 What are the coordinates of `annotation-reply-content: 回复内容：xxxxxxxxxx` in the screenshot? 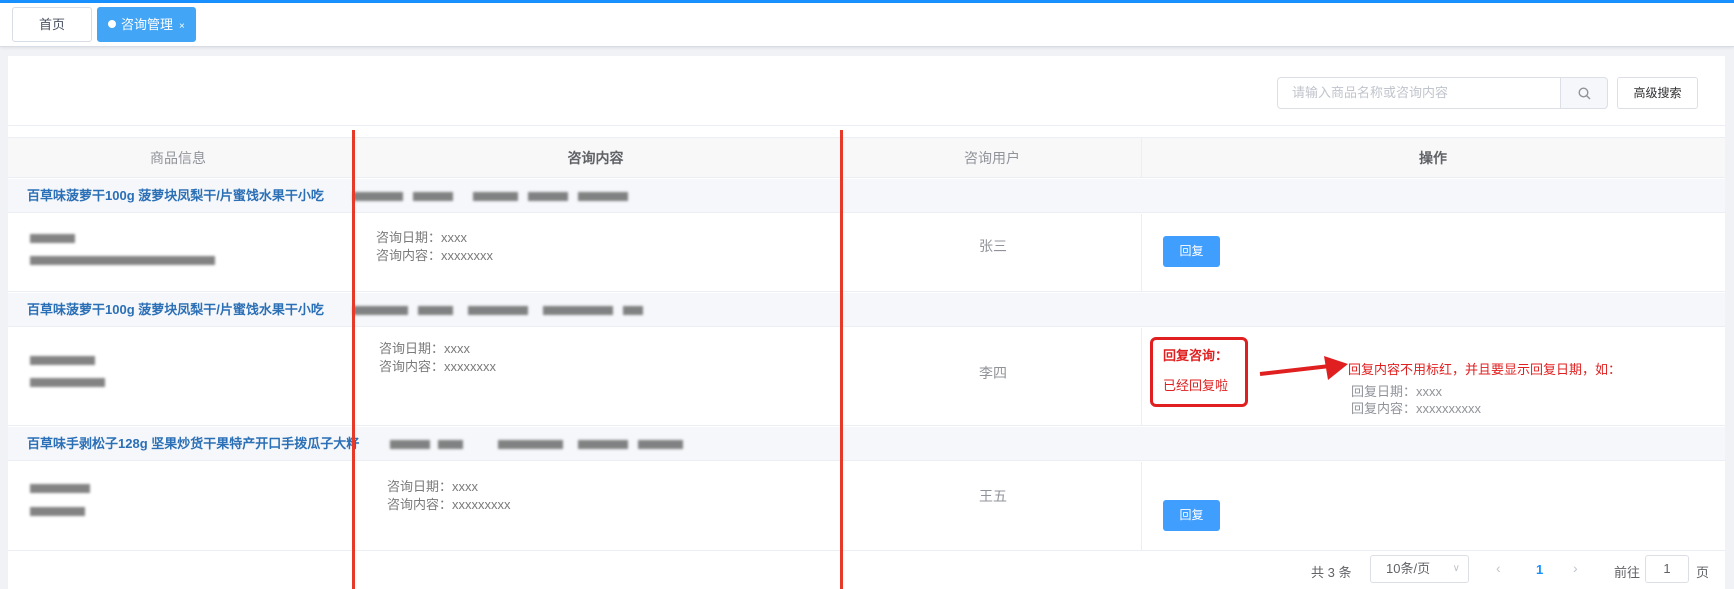 It's located at (1416, 408).